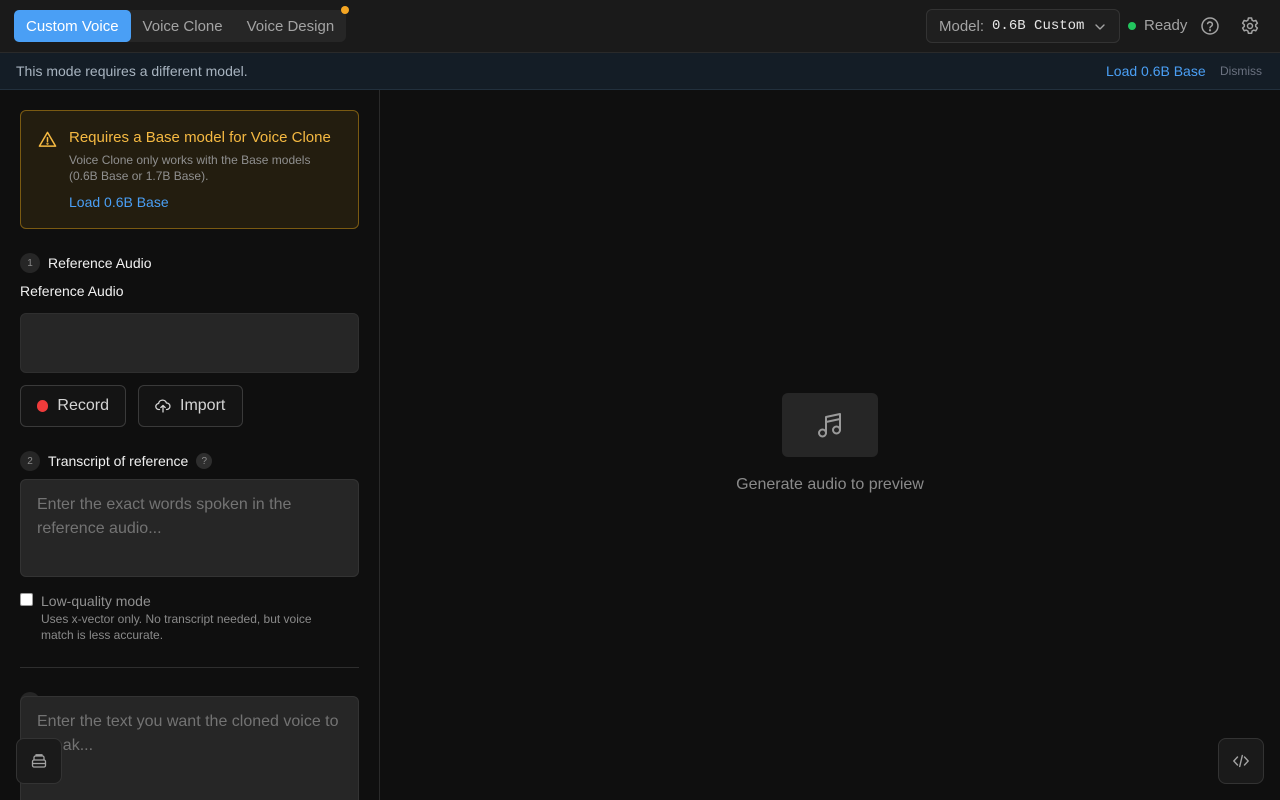  Describe the element at coordinates (189, 528) in the screenshot. I see `transcript-input` at that location.